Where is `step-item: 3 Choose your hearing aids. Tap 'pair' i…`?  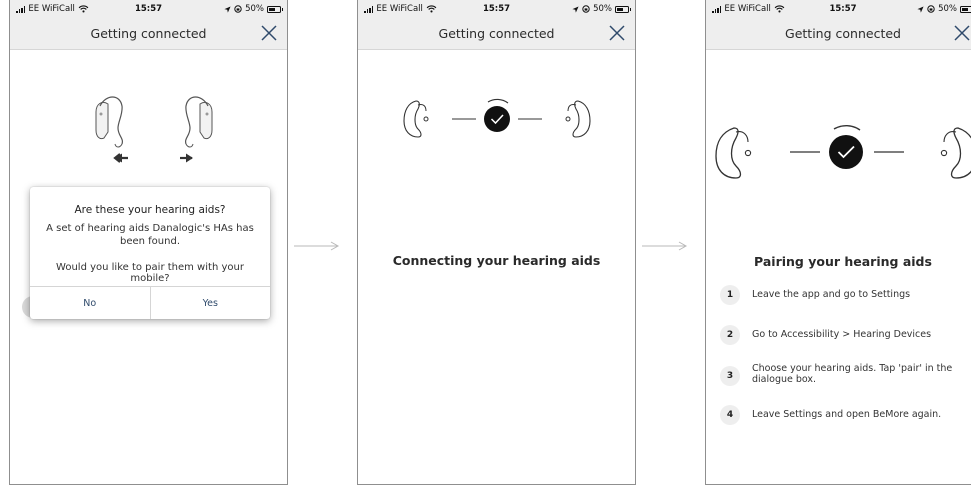
step-item: 3 Choose your hearing aids. Tap 'pair' i… is located at coordinates (845, 374).